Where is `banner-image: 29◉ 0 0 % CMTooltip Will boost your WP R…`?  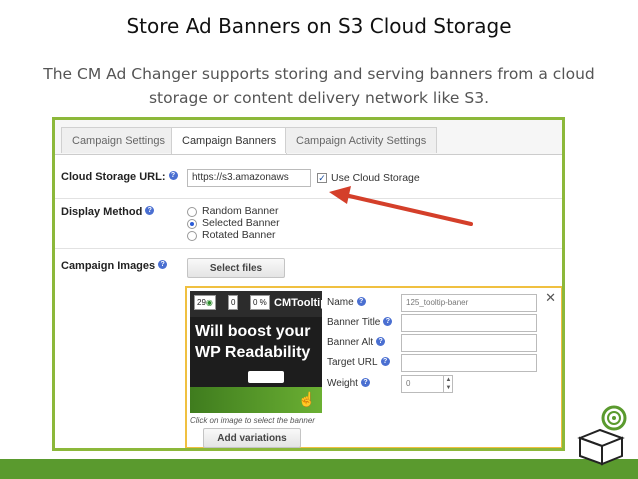 banner-image: 29◉ 0 0 % CMTooltip Will boost your WP R… is located at coordinates (256, 352).